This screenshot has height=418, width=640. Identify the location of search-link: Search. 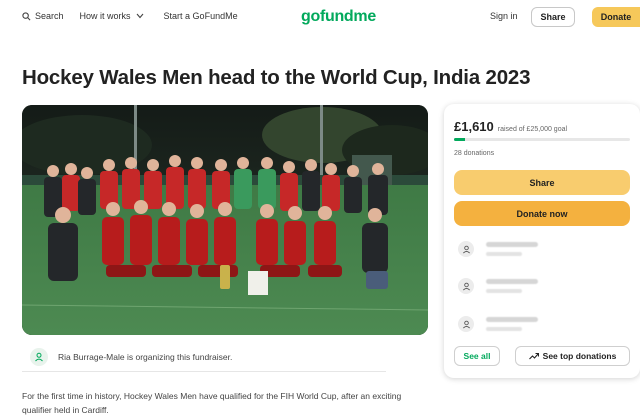
(43, 16).